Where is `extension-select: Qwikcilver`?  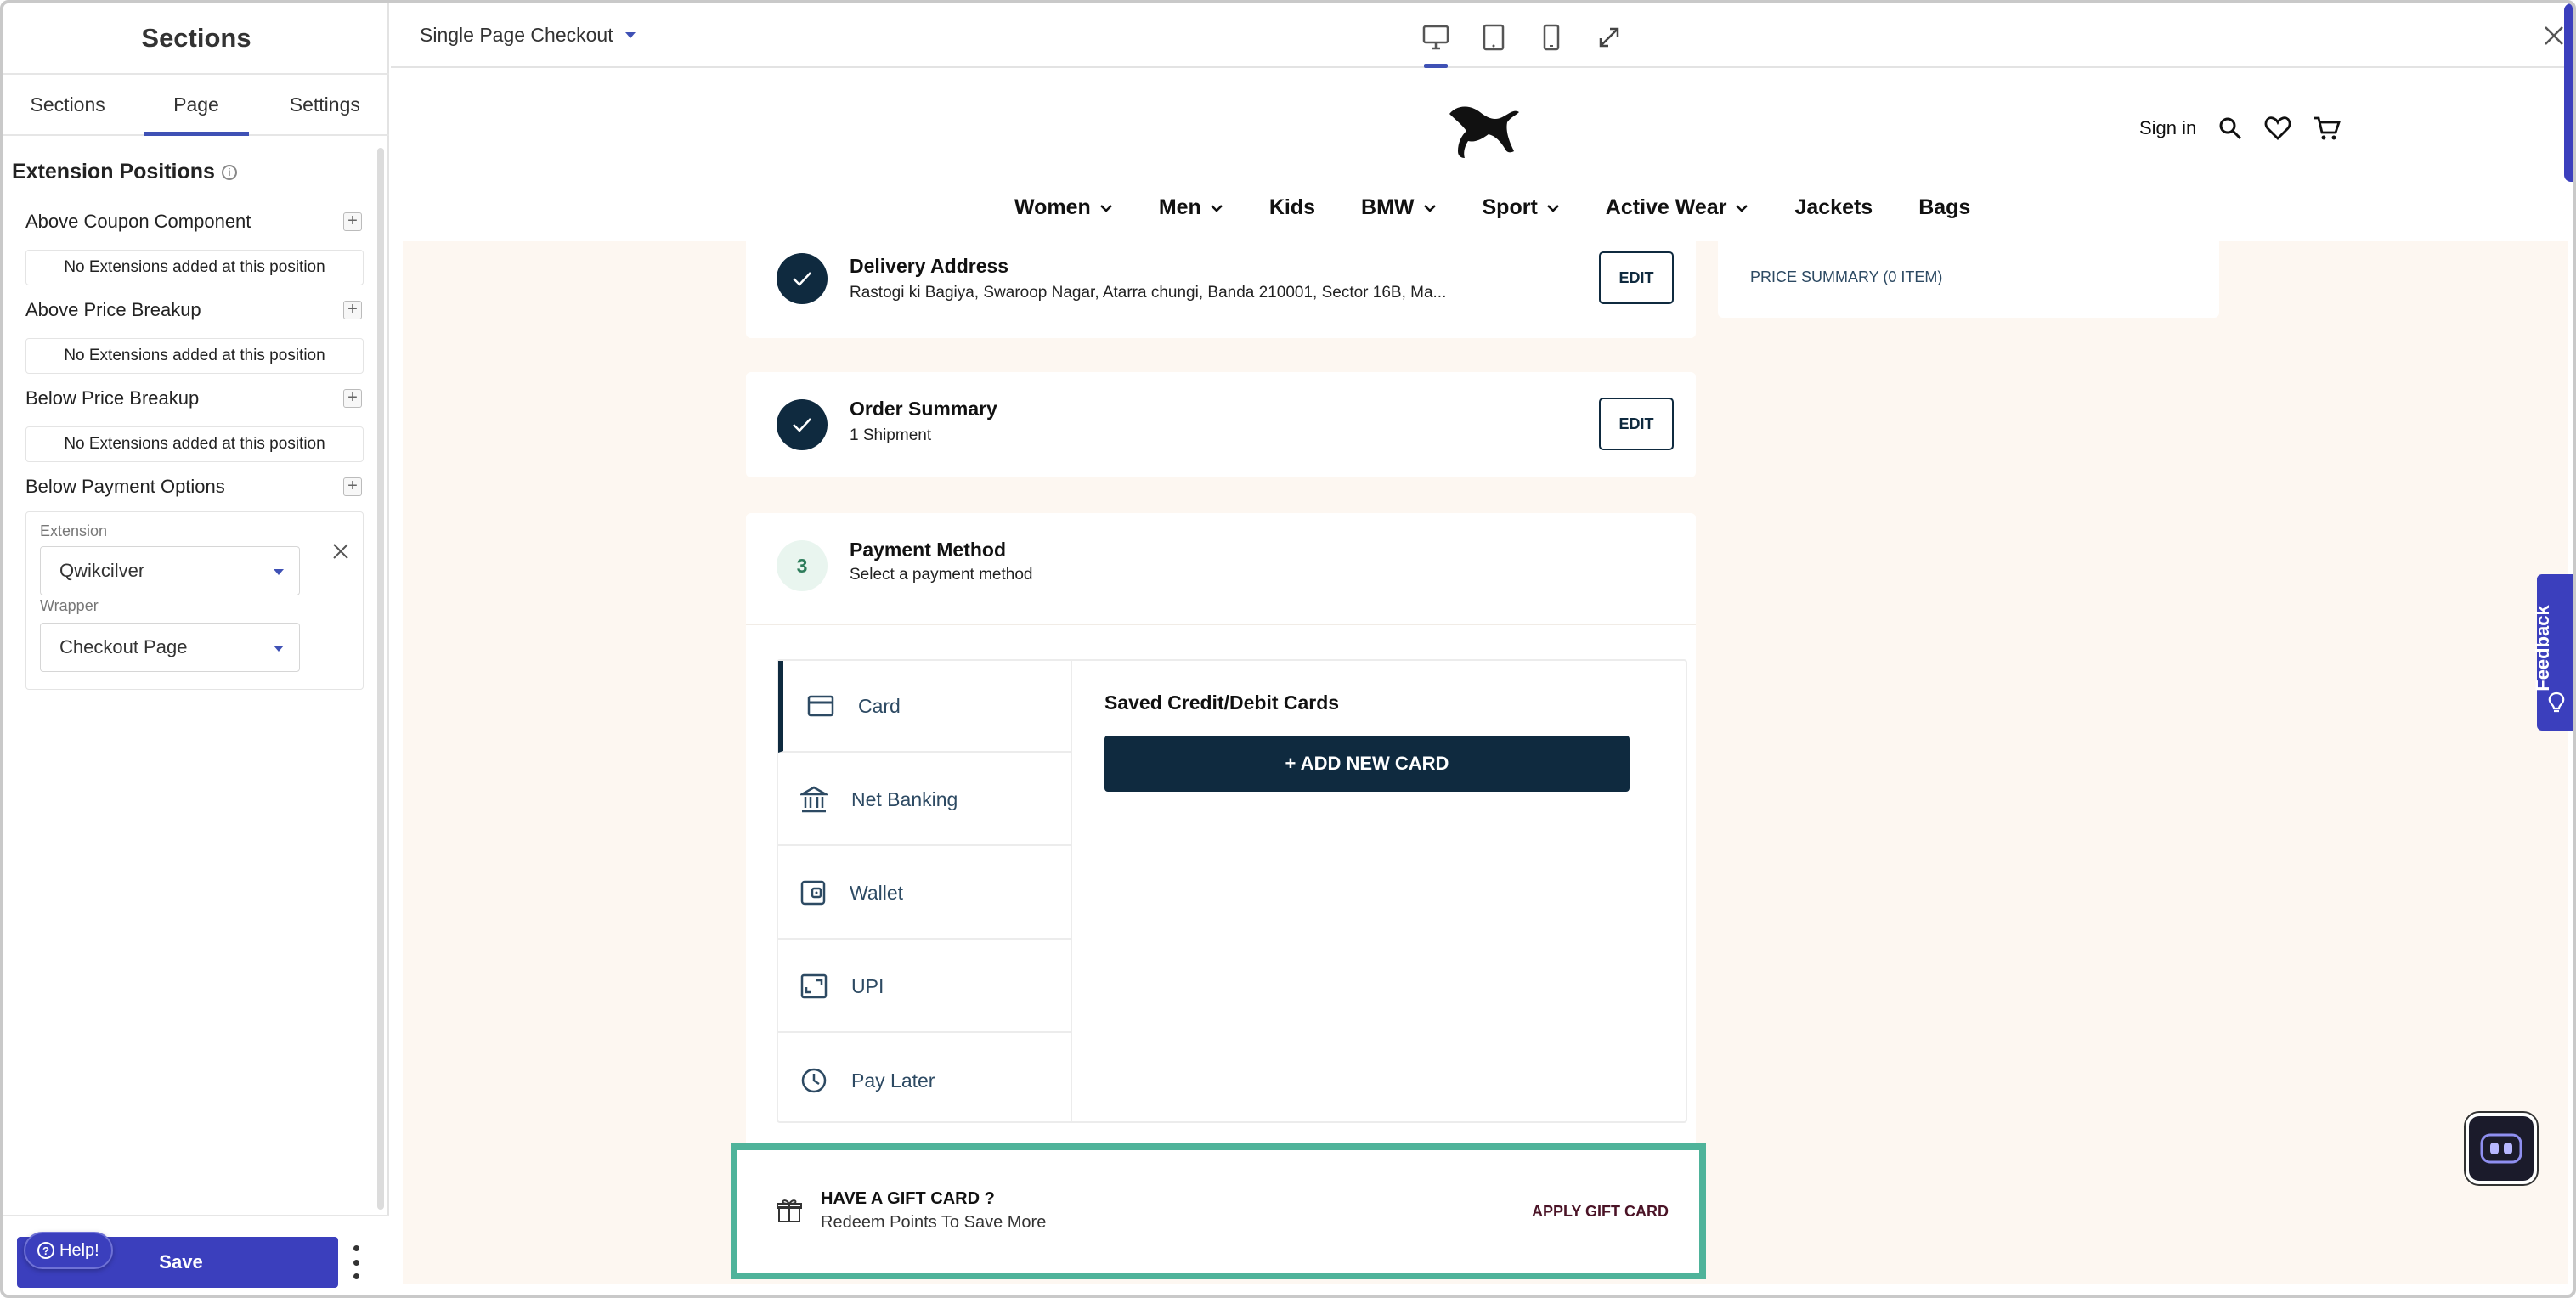
extension-select: Qwikcilver is located at coordinates (170, 570).